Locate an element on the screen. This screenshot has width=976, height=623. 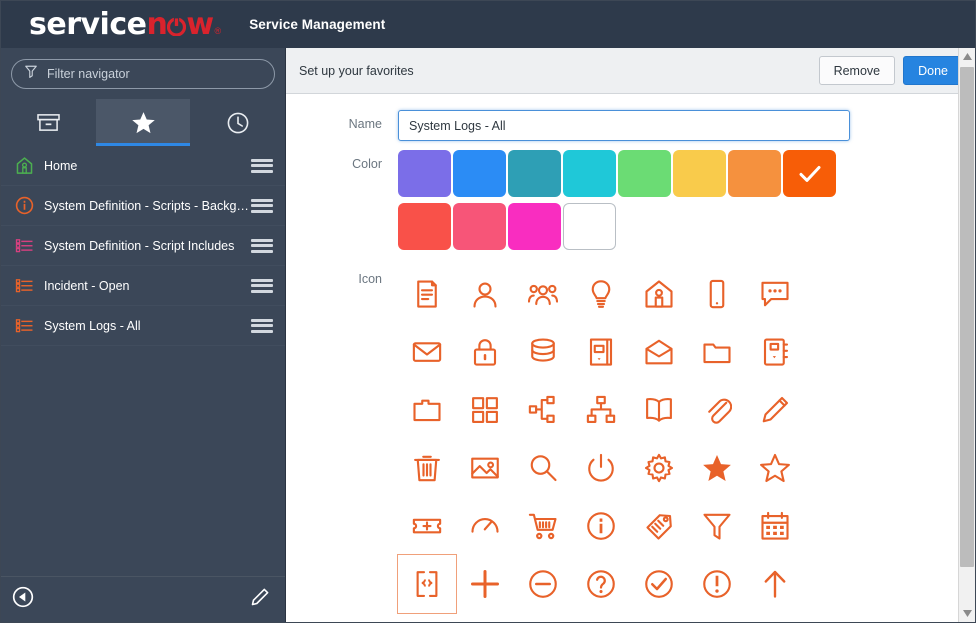
color-swatch-yellow is located at coordinates (699, 173).